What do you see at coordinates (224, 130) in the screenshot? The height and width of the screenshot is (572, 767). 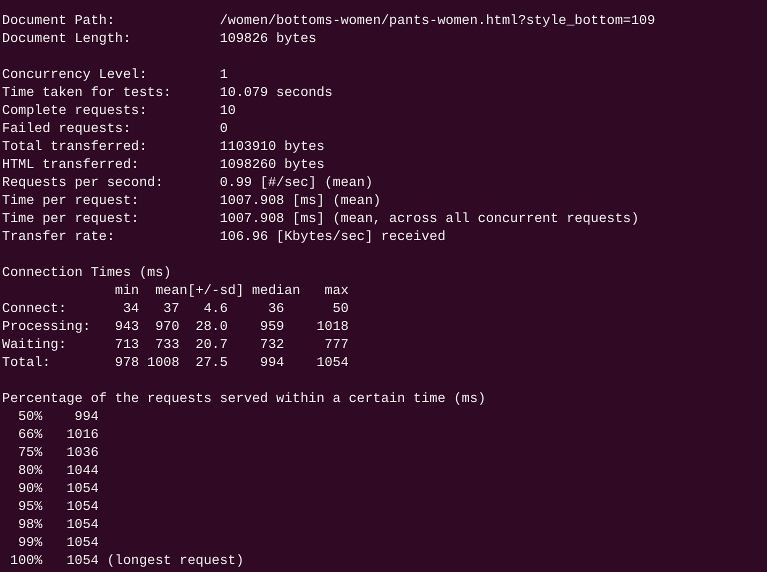 I see `field-value: 0` at bounding box center [224, 130].